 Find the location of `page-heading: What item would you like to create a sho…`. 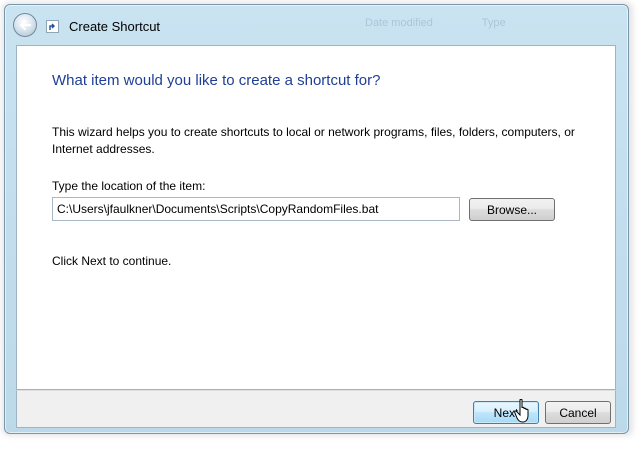

page-heading: What item would you like to create a sho… is located at coordinates (216, 80).